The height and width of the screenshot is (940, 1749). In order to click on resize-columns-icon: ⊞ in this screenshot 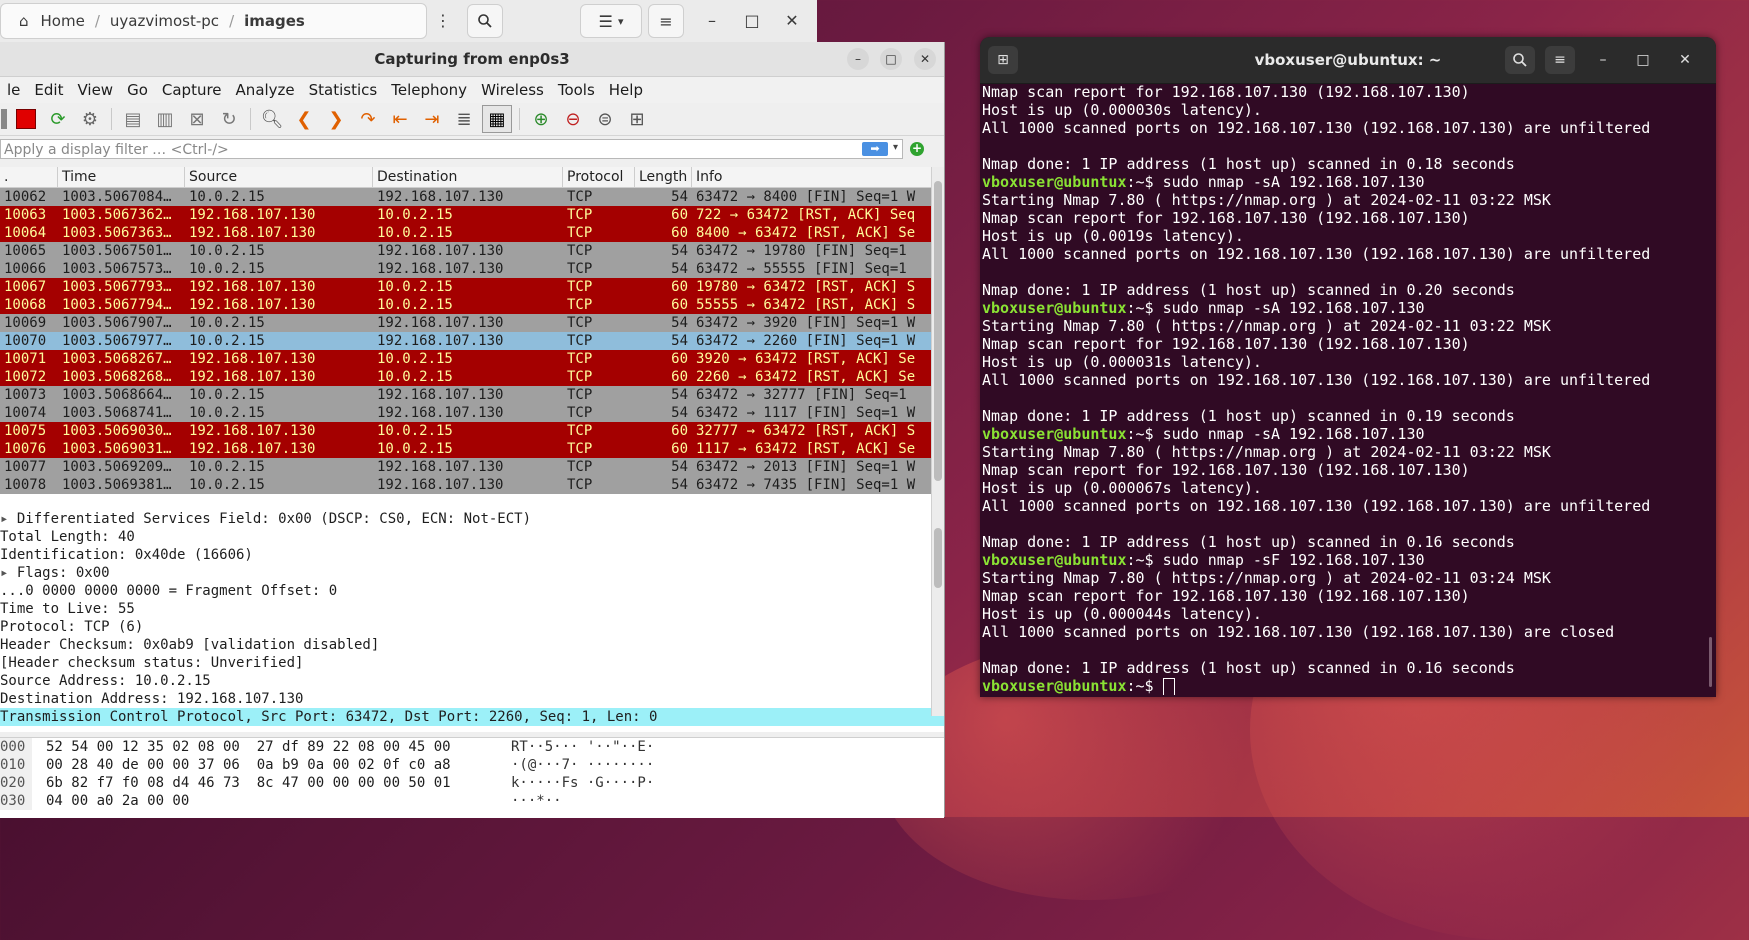, I will do `click(637, 119)`.